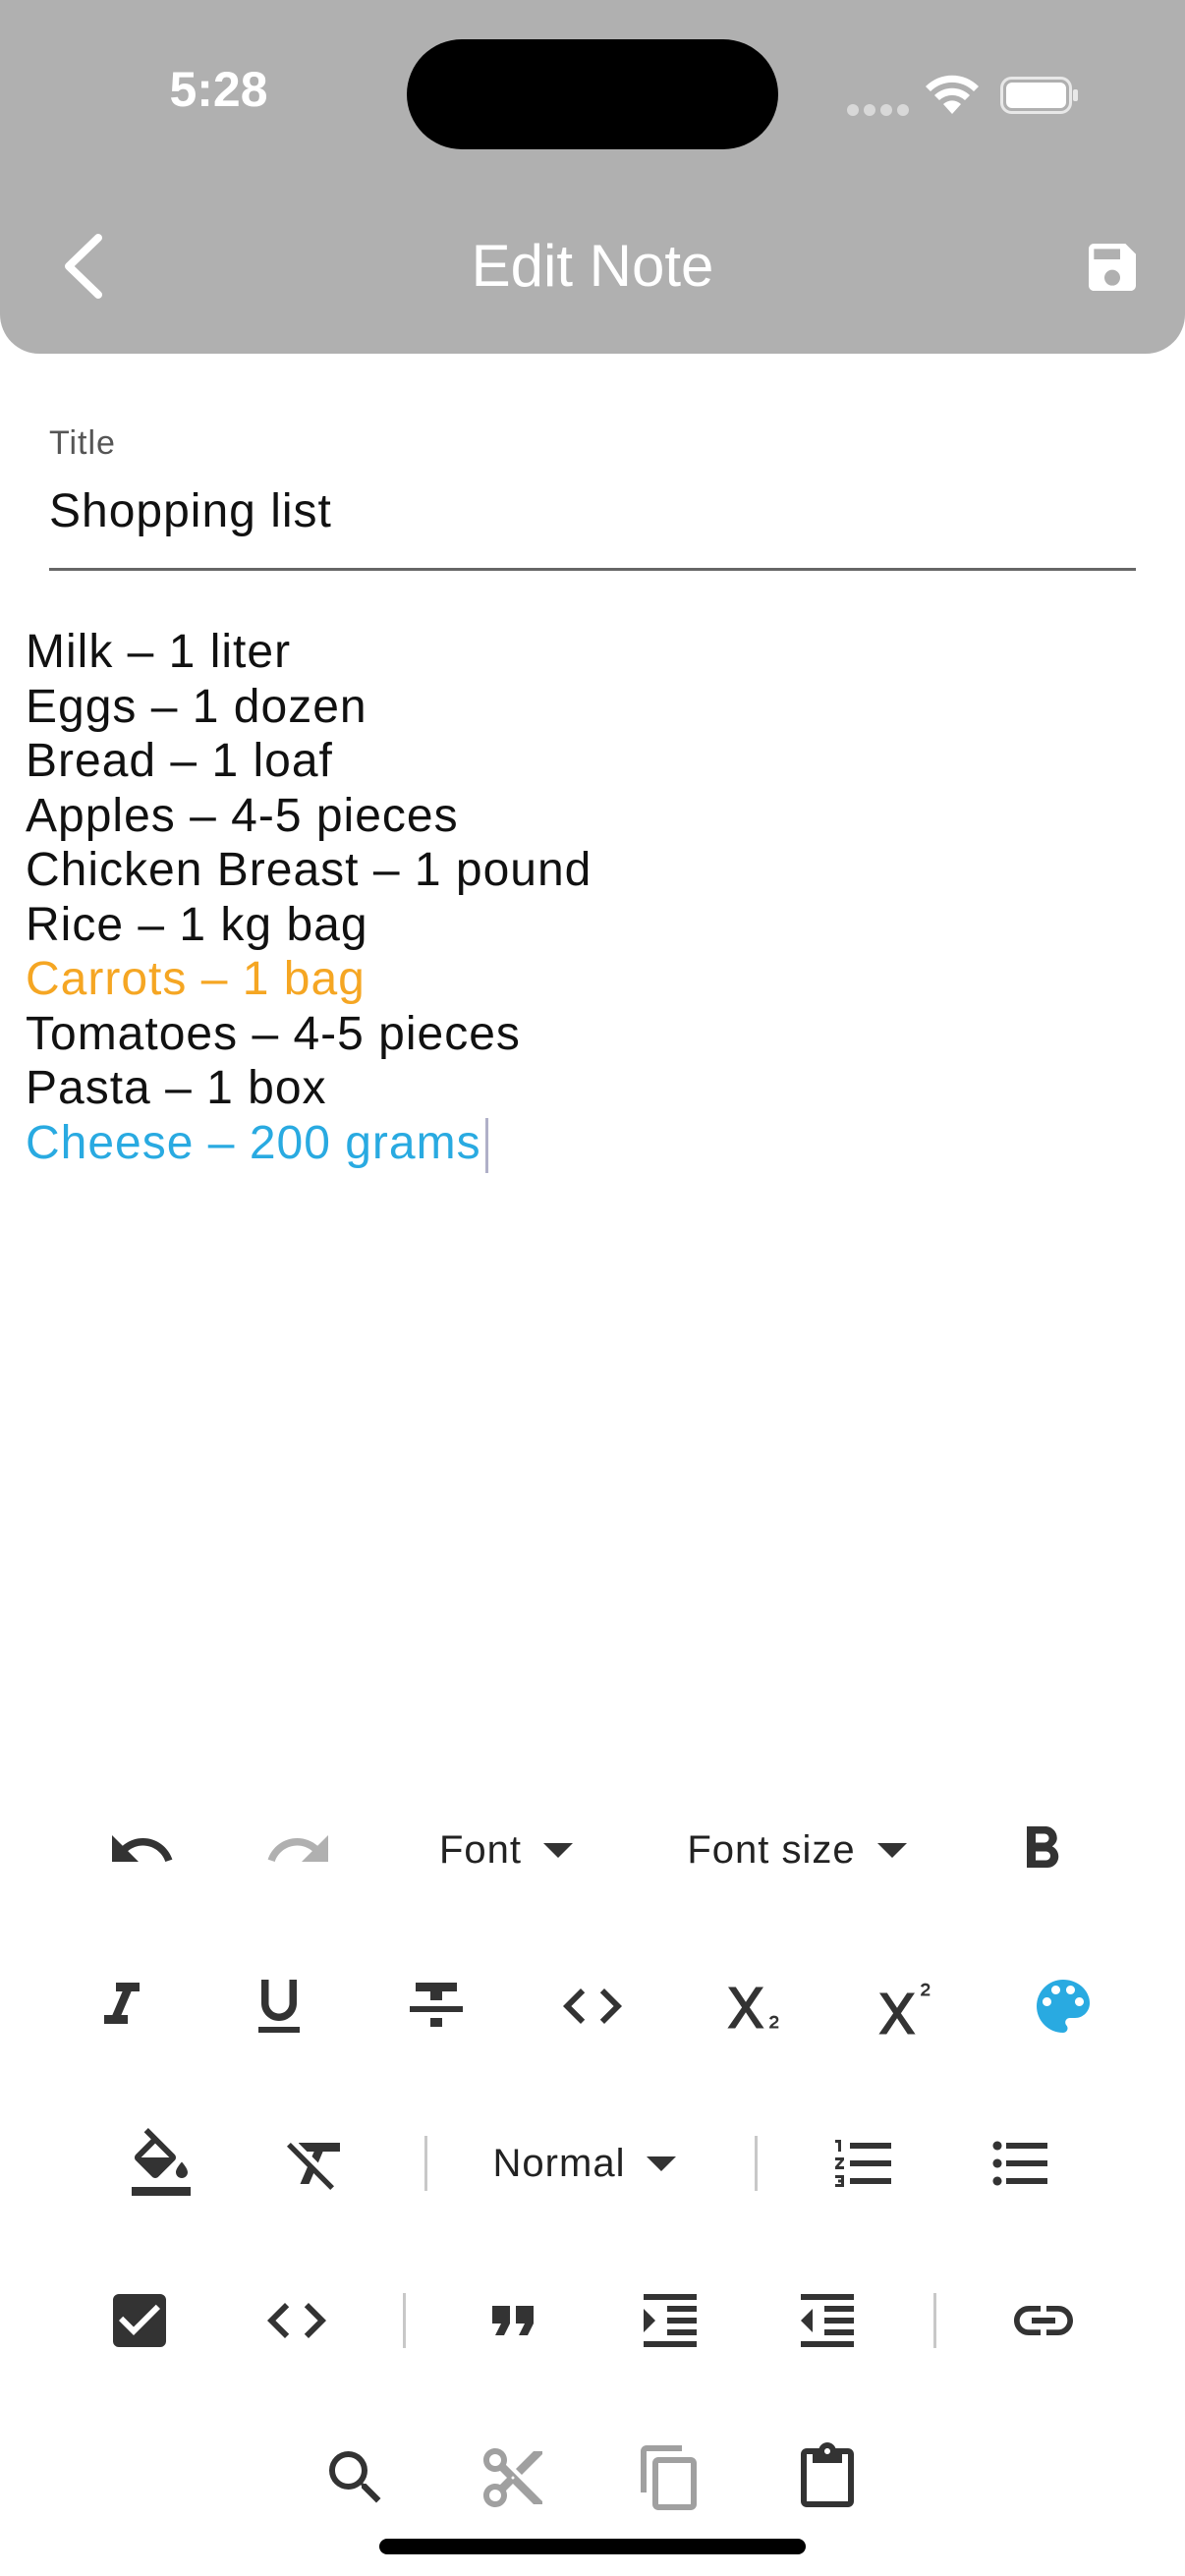  I want to click on clear-format-button, so click(317, 2163).